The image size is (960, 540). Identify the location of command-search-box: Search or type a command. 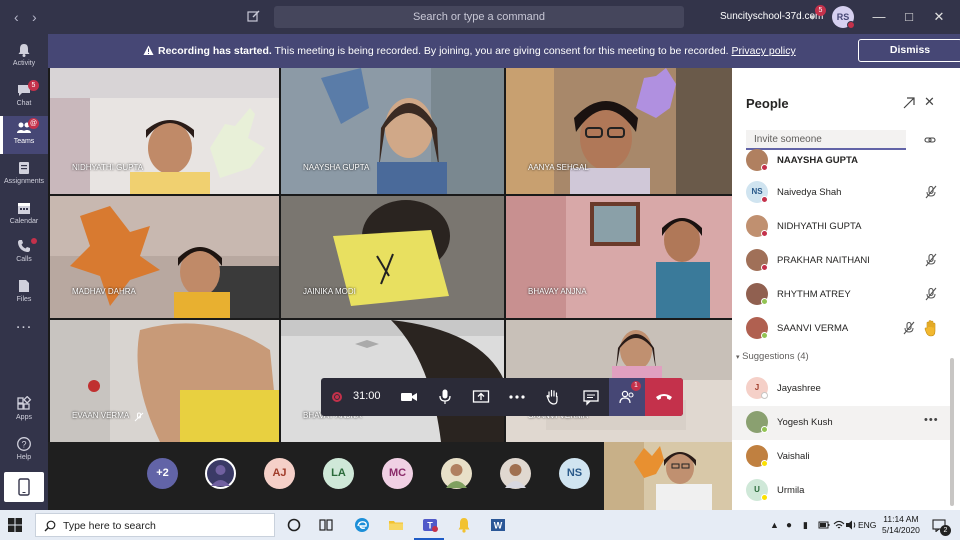
(479, 17).